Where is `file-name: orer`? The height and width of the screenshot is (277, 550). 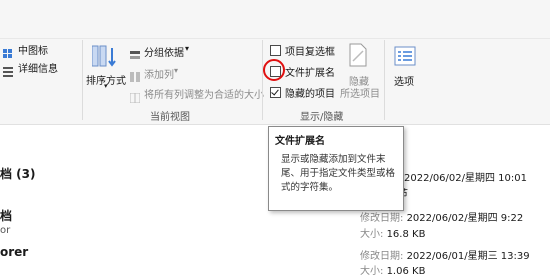
file-name: orer is located at coordinates (14, 252).